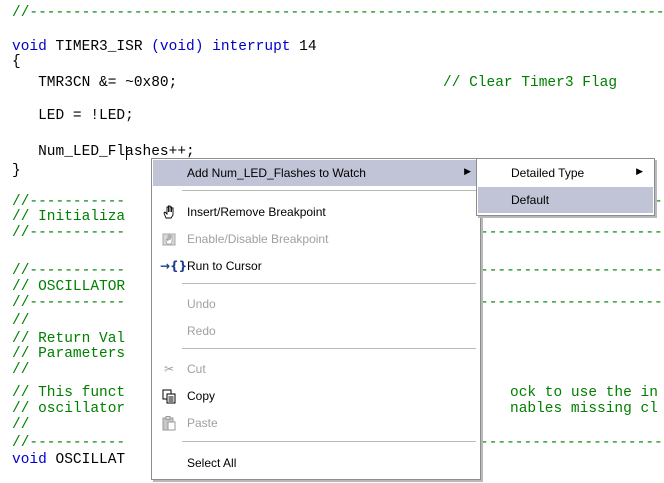 The width and height of the screenshot is (664, 483). What do you see at coordinates (316, 266) in the screenshot?
I see `run-to-cursor-item: →{} Run to Cursor` at bounding box center [316, 266].